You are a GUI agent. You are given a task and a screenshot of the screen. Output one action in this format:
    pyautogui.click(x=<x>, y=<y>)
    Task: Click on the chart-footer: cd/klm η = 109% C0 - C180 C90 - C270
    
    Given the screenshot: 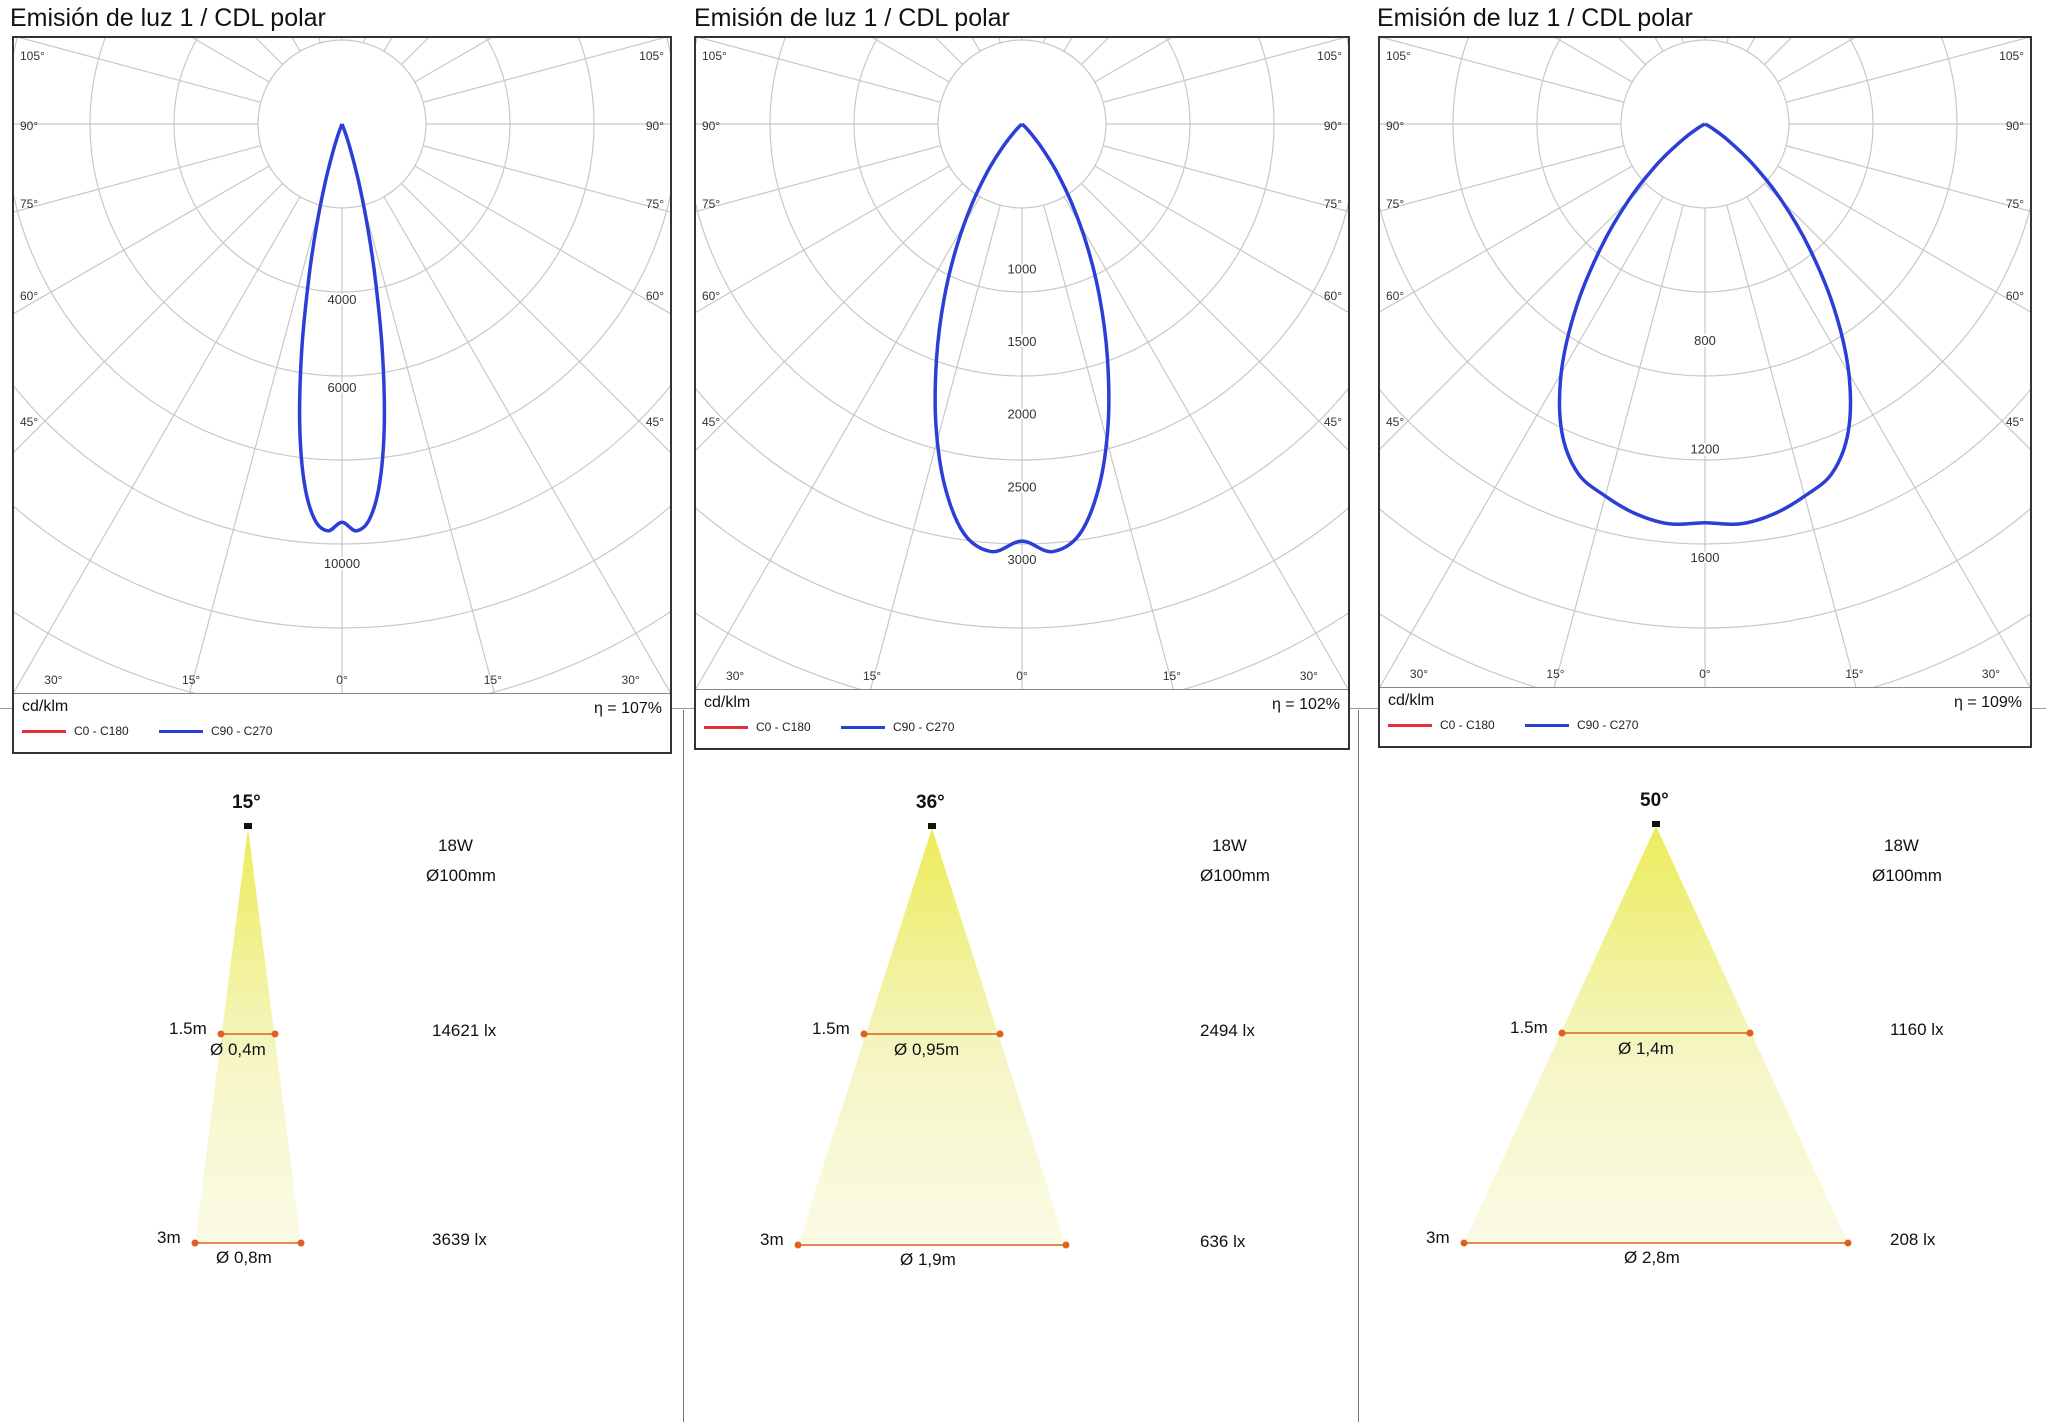 What is the action you would take?
    pyautogui.click(x=1705, y=716)
    